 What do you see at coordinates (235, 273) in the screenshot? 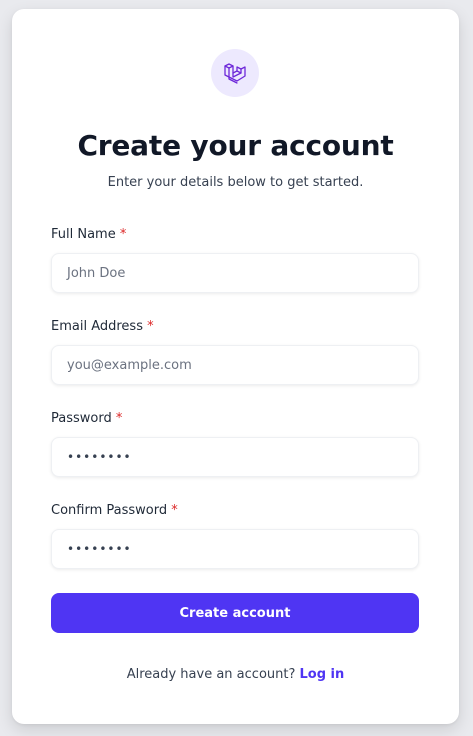
I see `full-name-input: John Doe` at bounding box center [235, 273].